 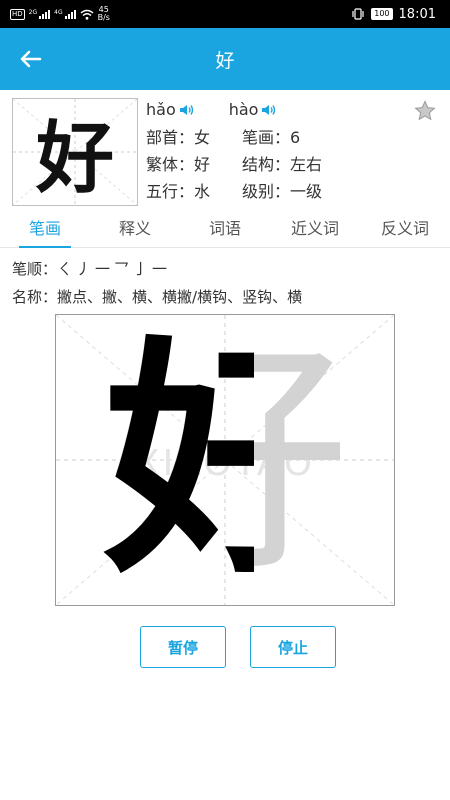 What do you see at coordinates (103, 17) in the screenshot?
I see `network-speed-unit: B/s` at bounding box center [103, 17].